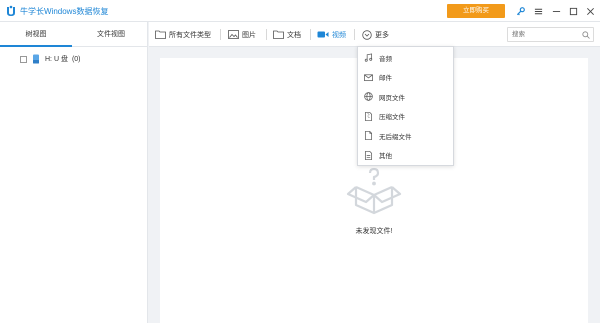 The height and width of the screenshot is (323, 600). I want to click on menu-item-archives-label: 压缩文件, so click(392, 118).